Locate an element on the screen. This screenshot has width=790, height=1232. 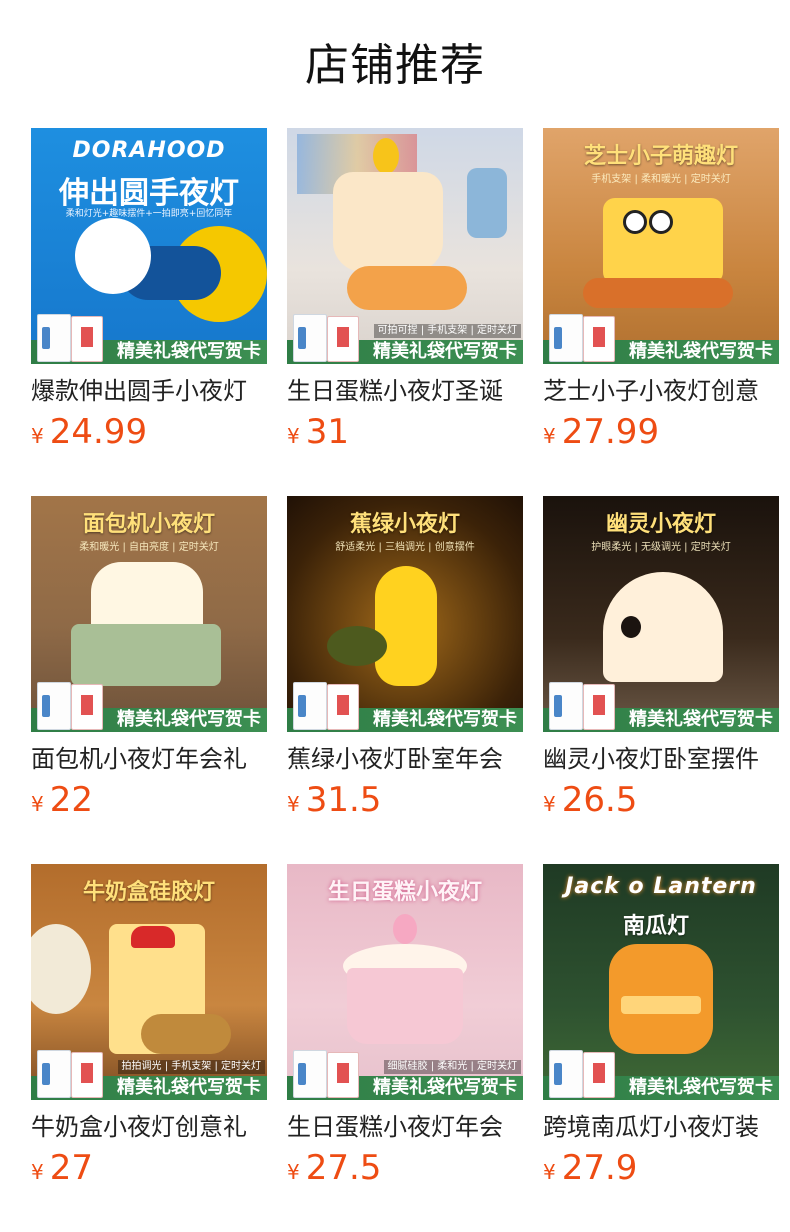
feature-caption: 拍拍调光 | 手机支架 | 定时关灯 is located at coordinates (191, 1067).